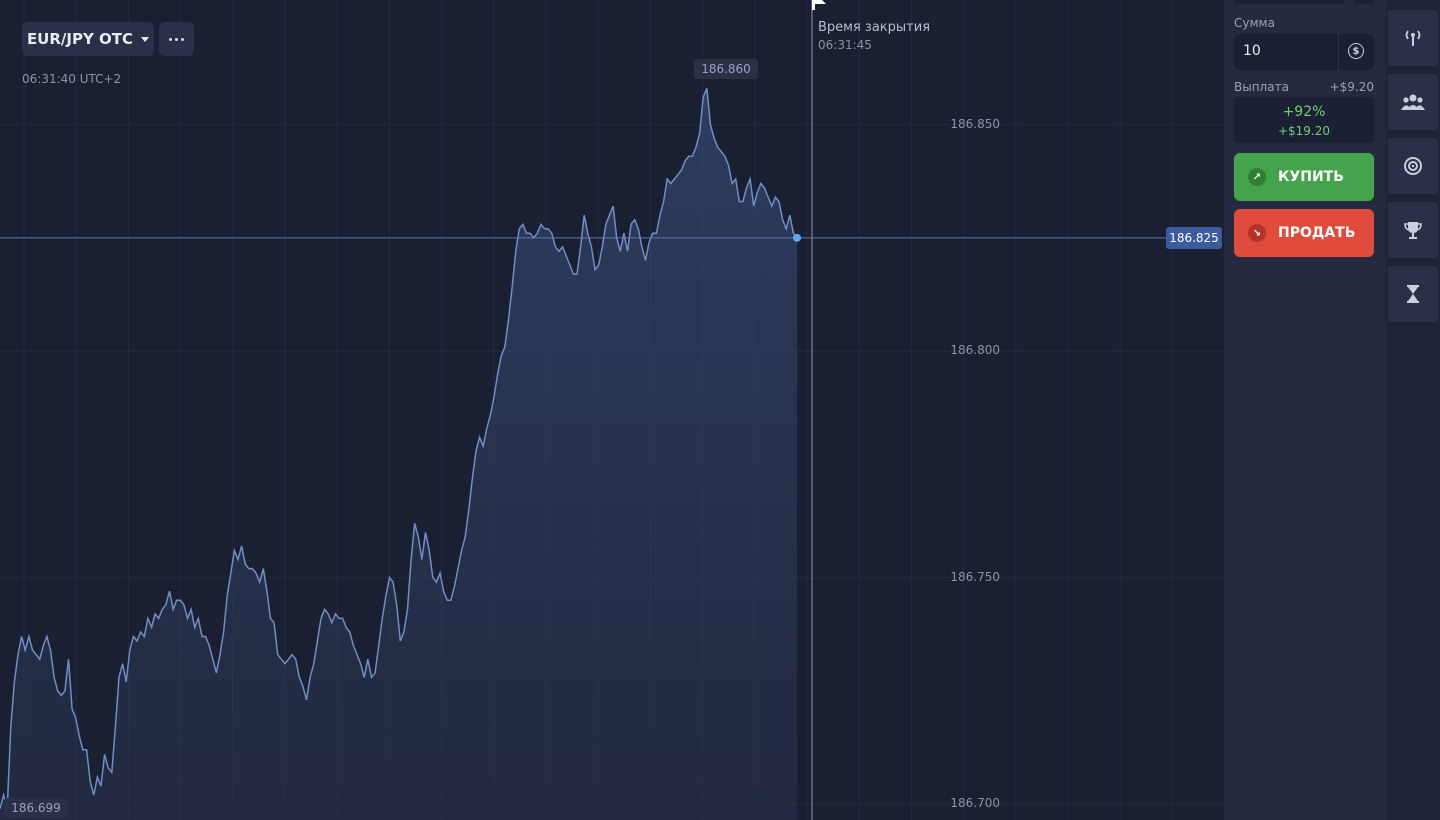 The image size is (1440, 820). I want to click on caret-down-icon, so click(145, 39).